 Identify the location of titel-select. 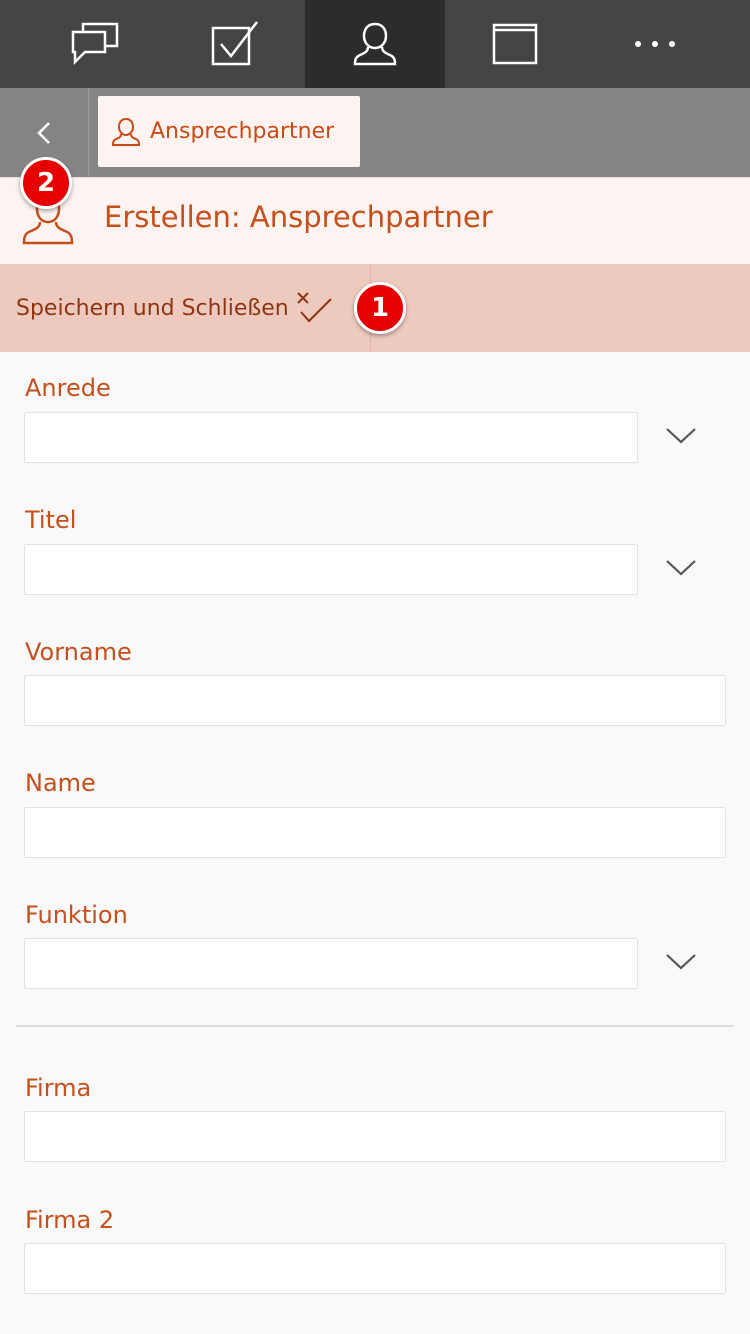
(331, 569).